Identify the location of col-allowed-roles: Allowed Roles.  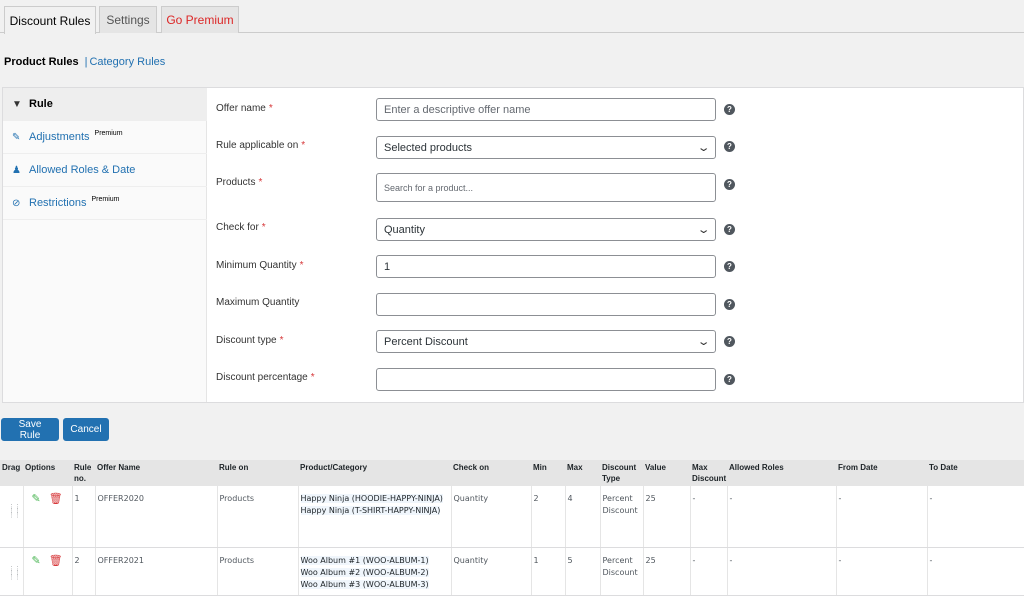
(781, 473).